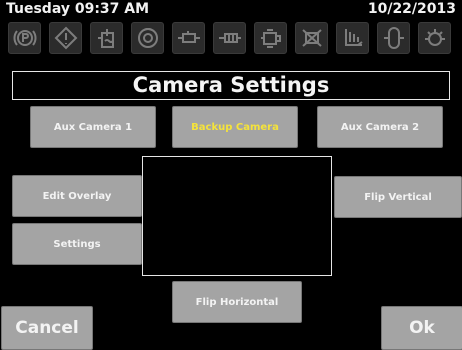 The height and width of the screenshot is (350, 462). I want to click on backup-camera-button: Backup Camera, so click(235, 127).